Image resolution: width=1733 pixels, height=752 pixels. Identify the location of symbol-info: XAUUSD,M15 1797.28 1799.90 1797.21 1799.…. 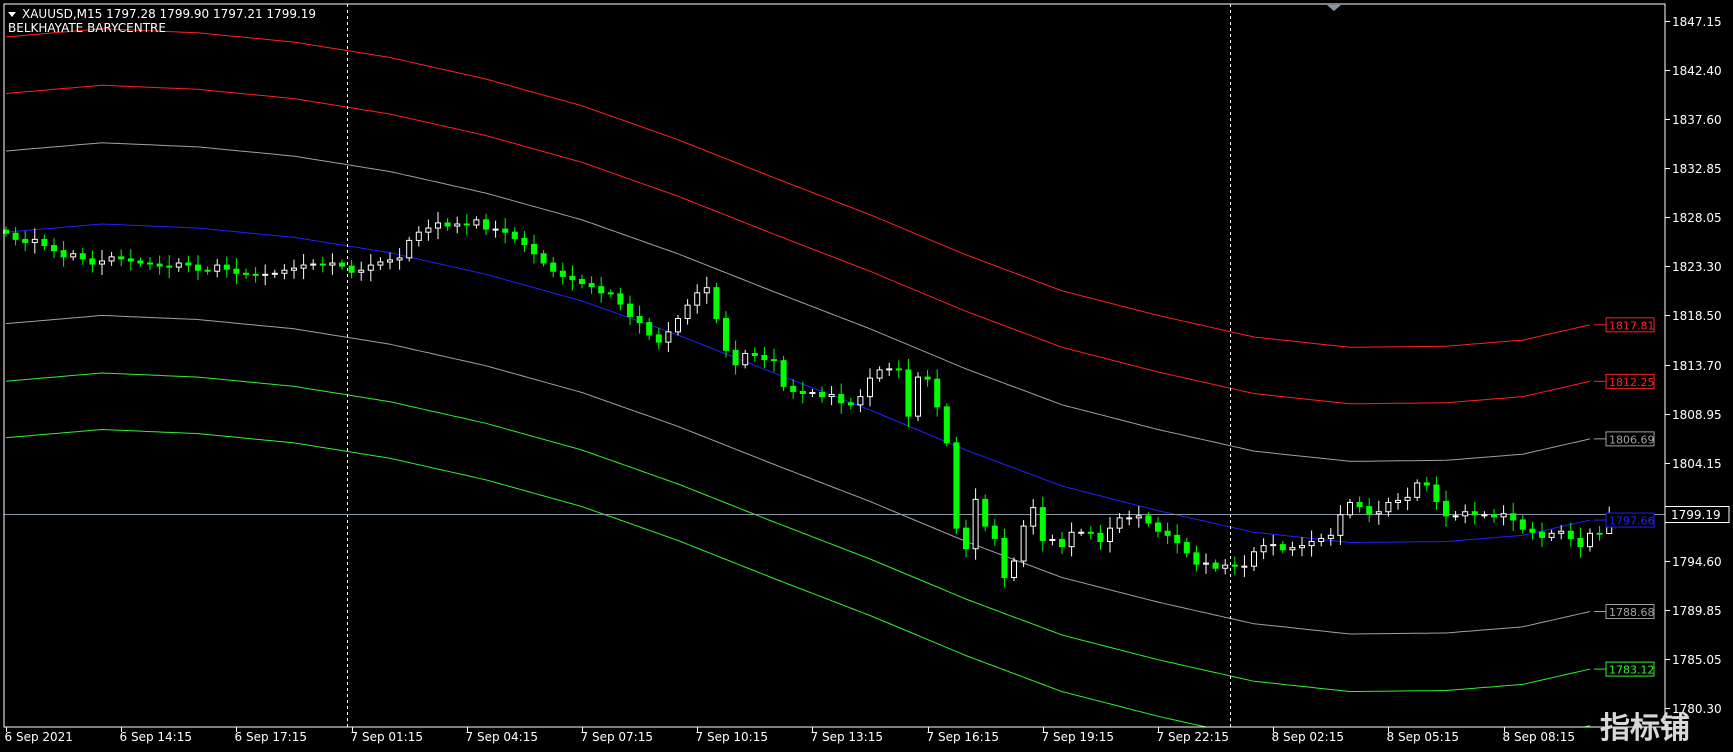
(169, 14).